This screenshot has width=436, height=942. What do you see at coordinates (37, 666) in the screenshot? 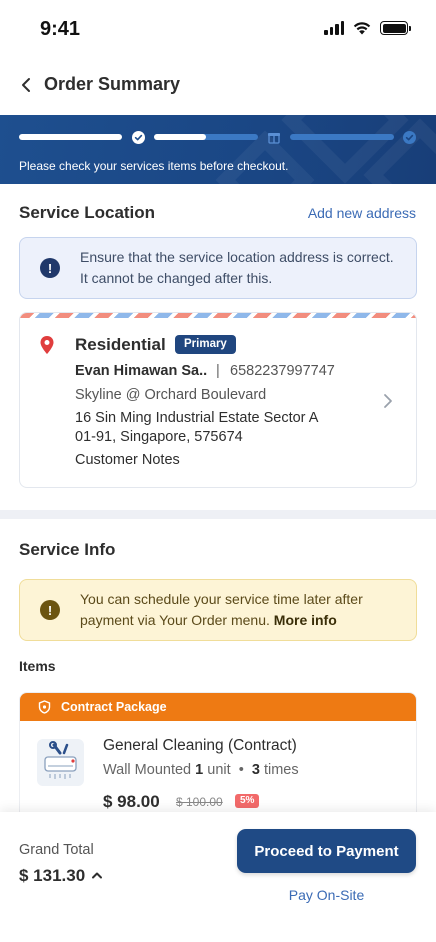
I see `items-label: Items` at bounding box center [37, 666].